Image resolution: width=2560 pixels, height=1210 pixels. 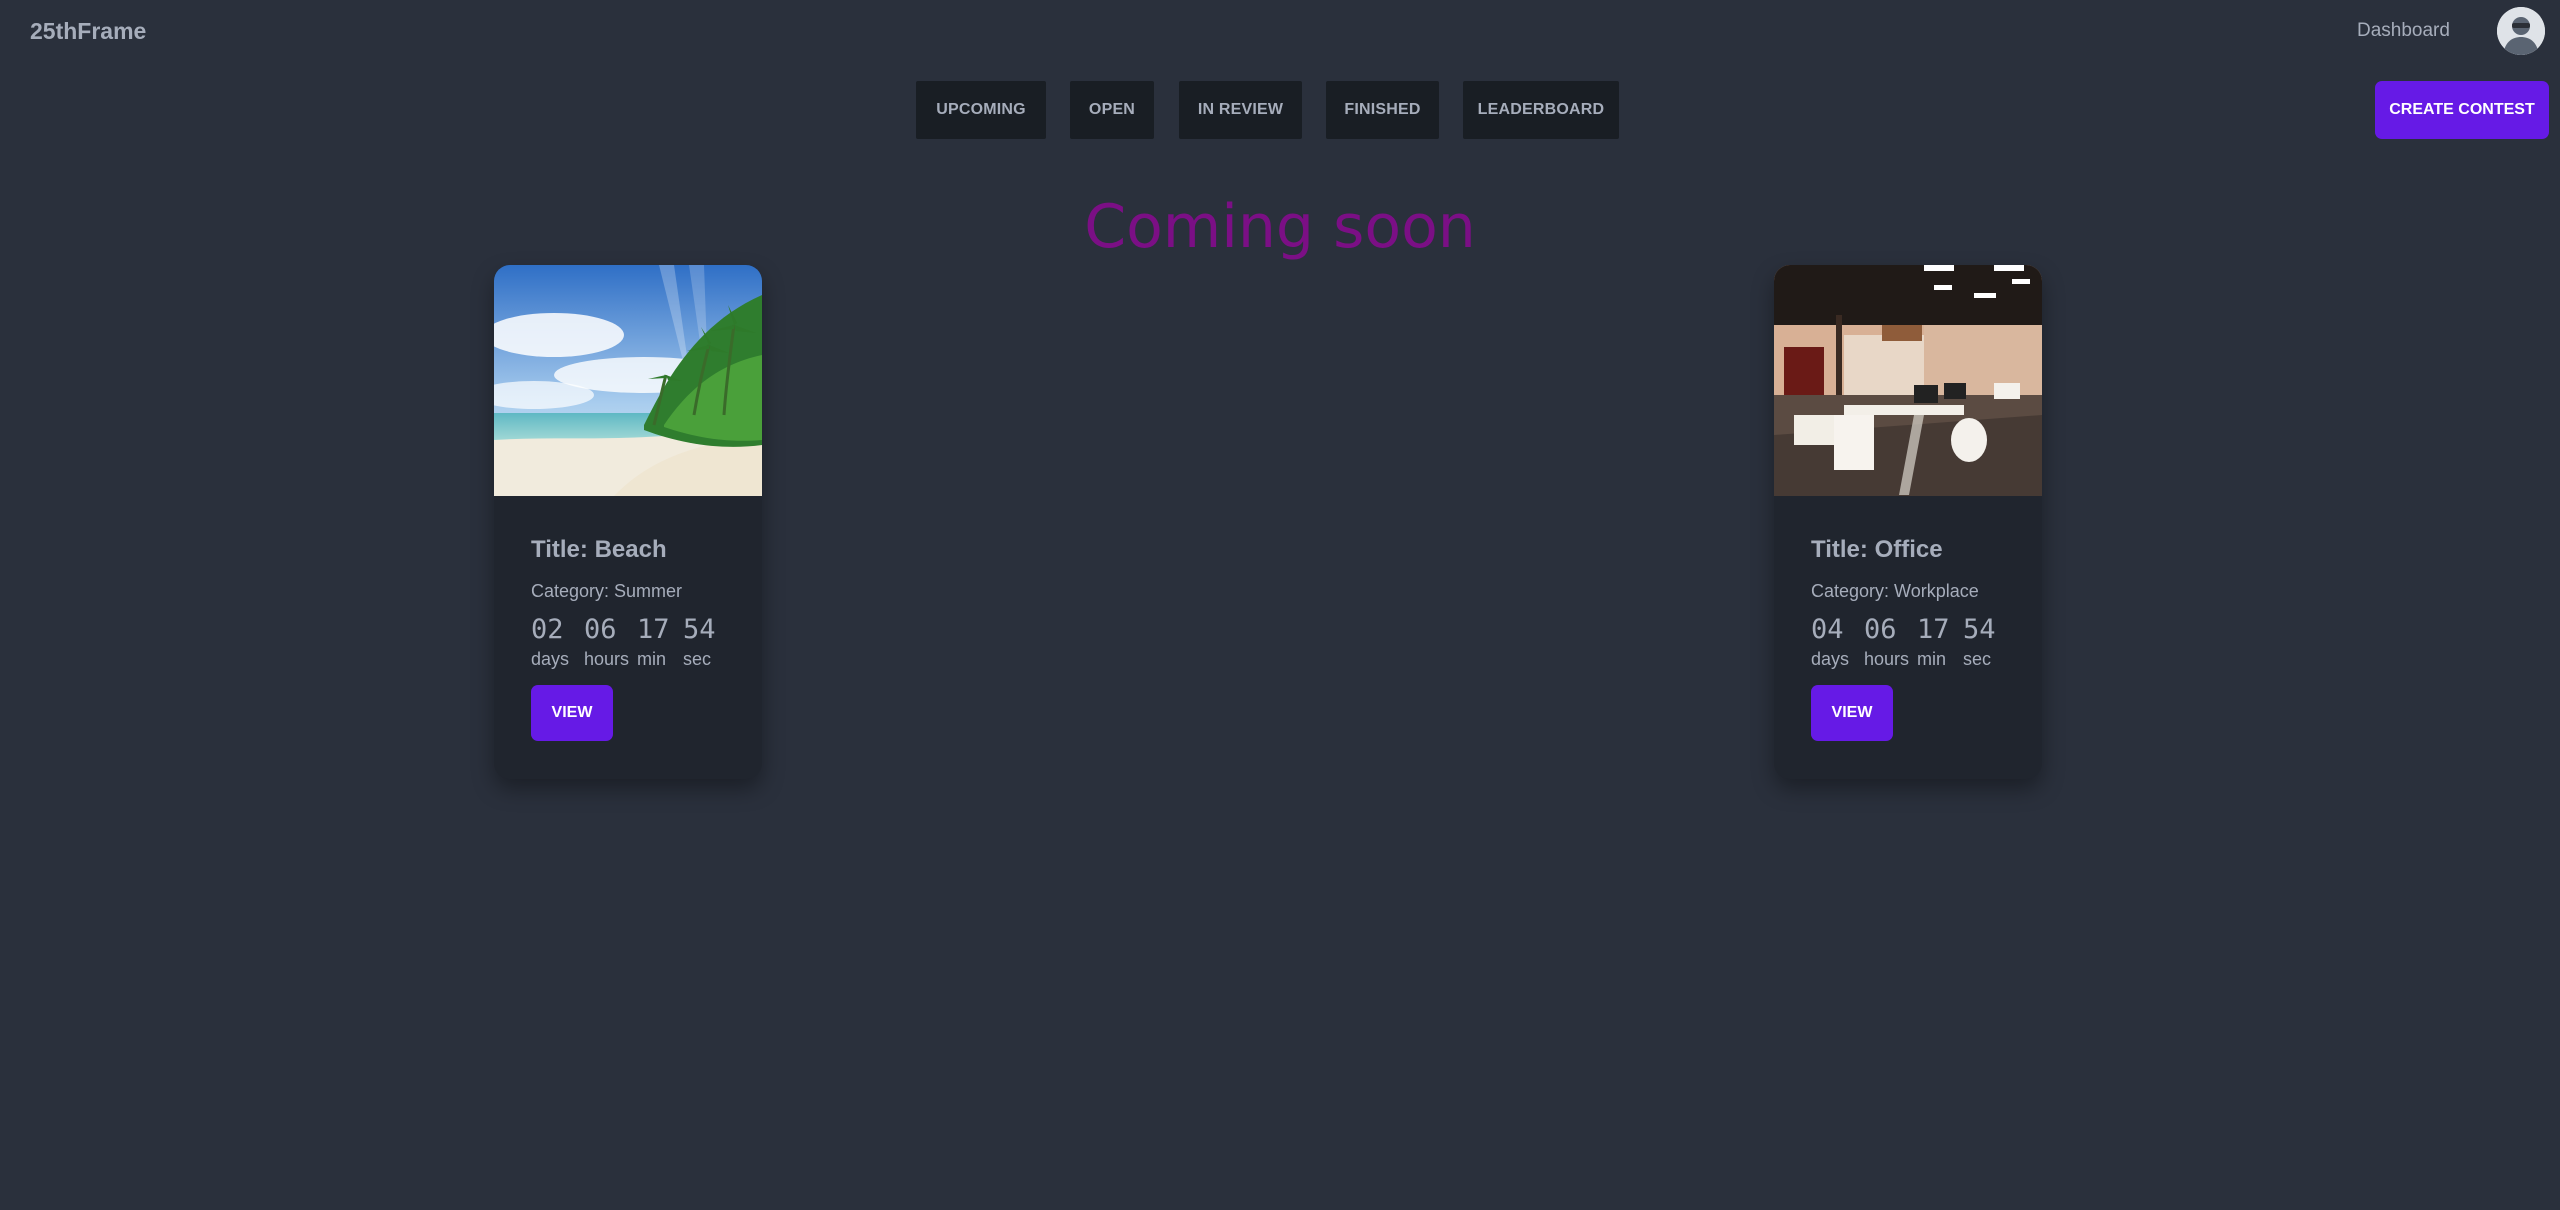 What do you see at coordinates (1877, 549) in the screenshot?
I see `card-title: Title: Office` at bounding box center [1877, 549].